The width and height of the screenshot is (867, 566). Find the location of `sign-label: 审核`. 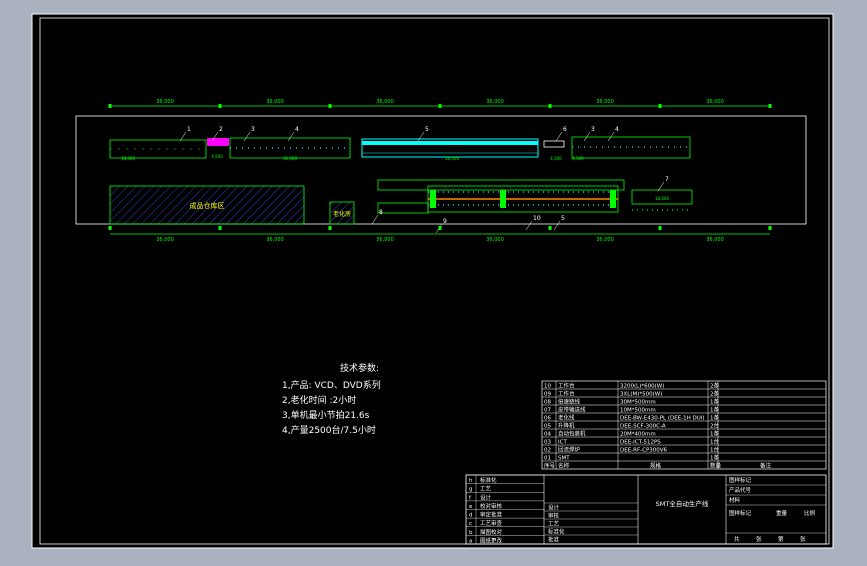

sign-label: 审核 is located at coordinates (554, 516).